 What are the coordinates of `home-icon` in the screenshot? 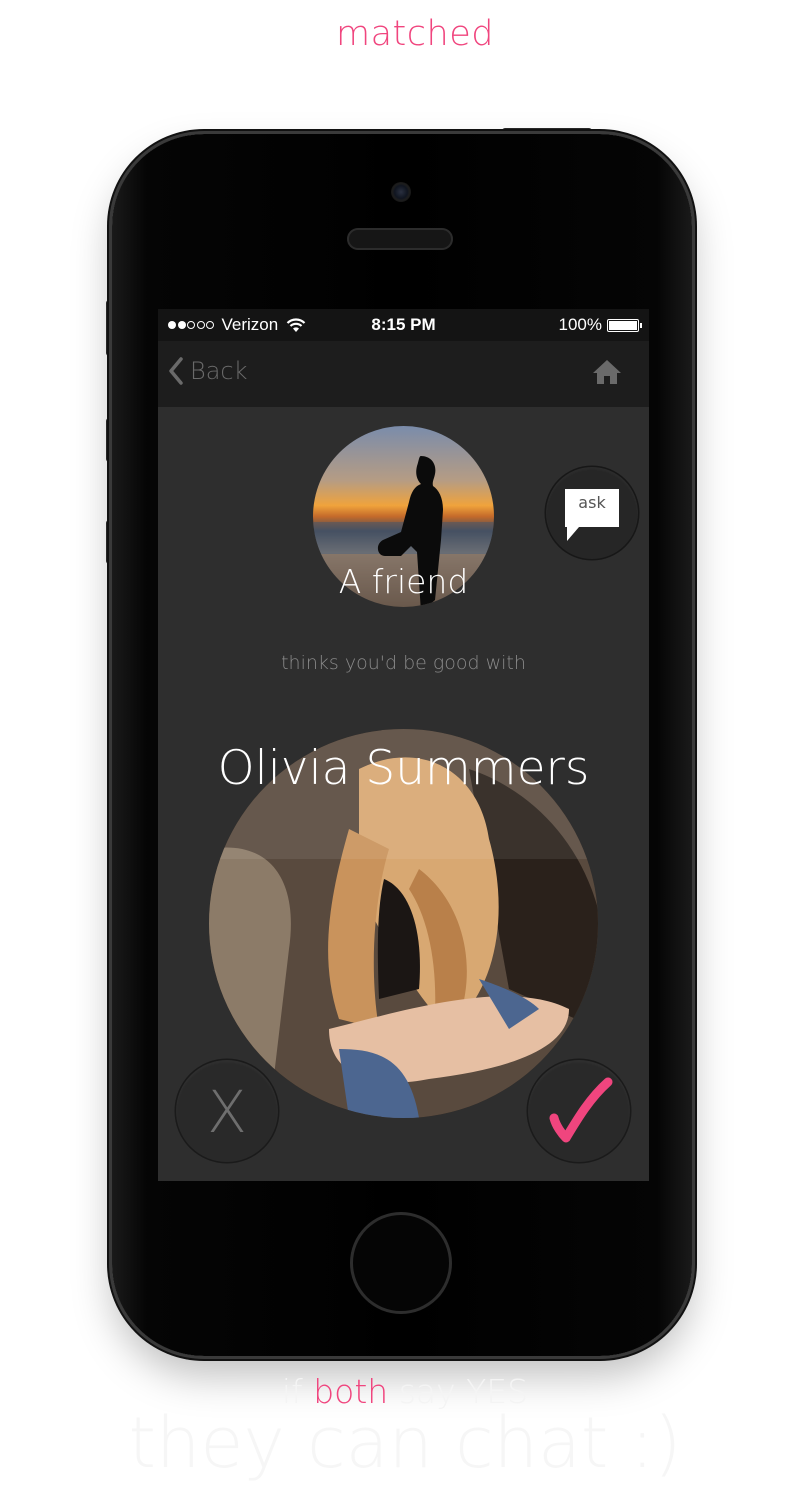 It's located at (607, 372).